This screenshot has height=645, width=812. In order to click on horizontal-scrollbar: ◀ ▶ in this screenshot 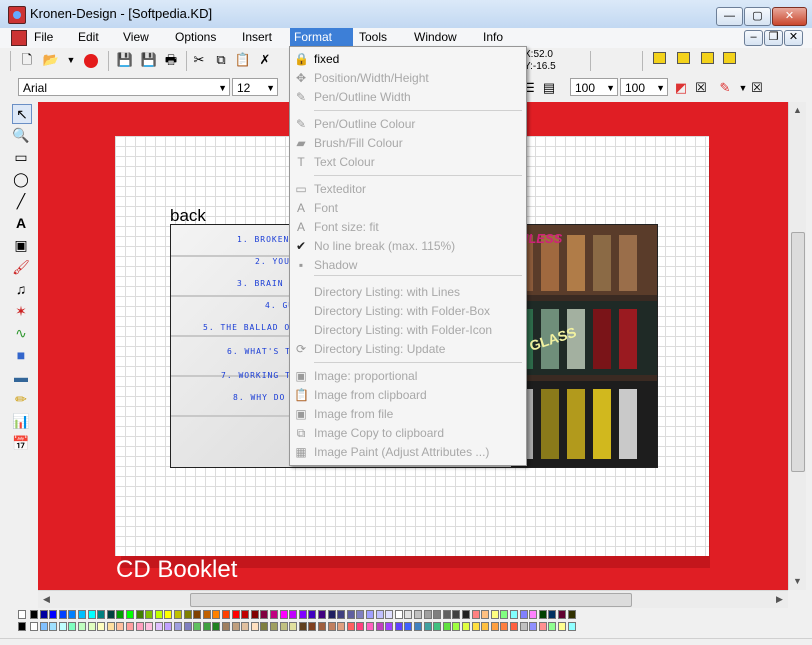, I will do `click(413, 599)`.